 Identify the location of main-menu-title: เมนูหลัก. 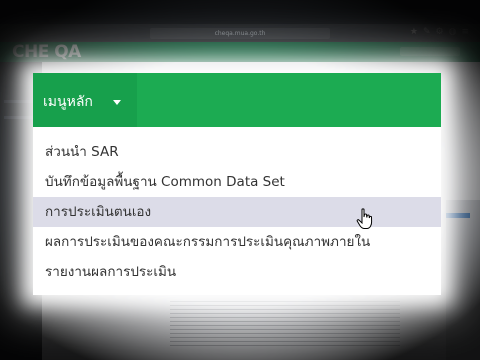
(68, 102).